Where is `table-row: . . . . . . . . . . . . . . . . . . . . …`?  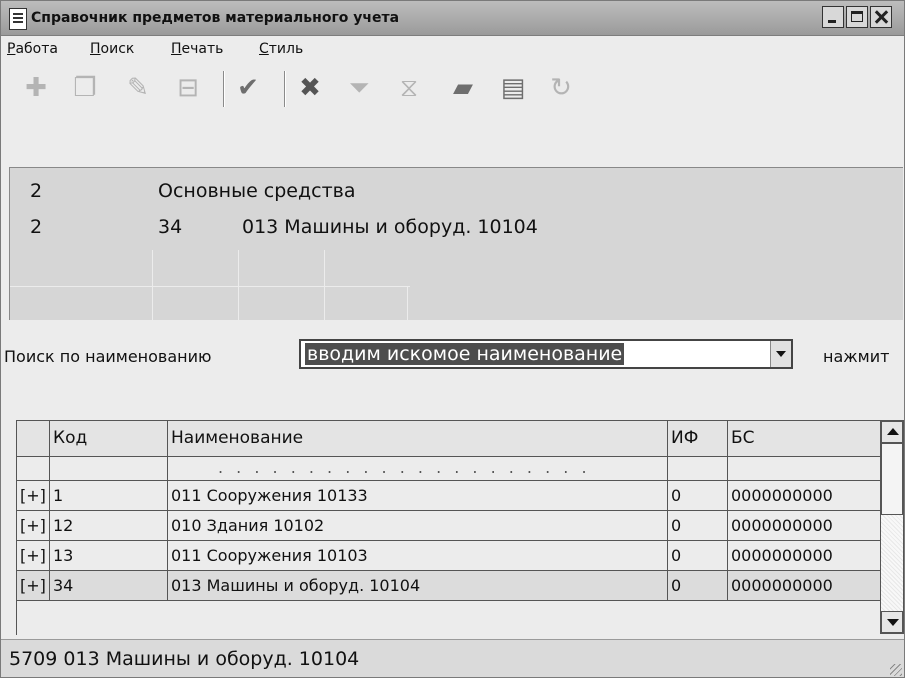
table-row: . . . . . . . . . . . . . . . . . . . . … is located at coordinates (449, 469).